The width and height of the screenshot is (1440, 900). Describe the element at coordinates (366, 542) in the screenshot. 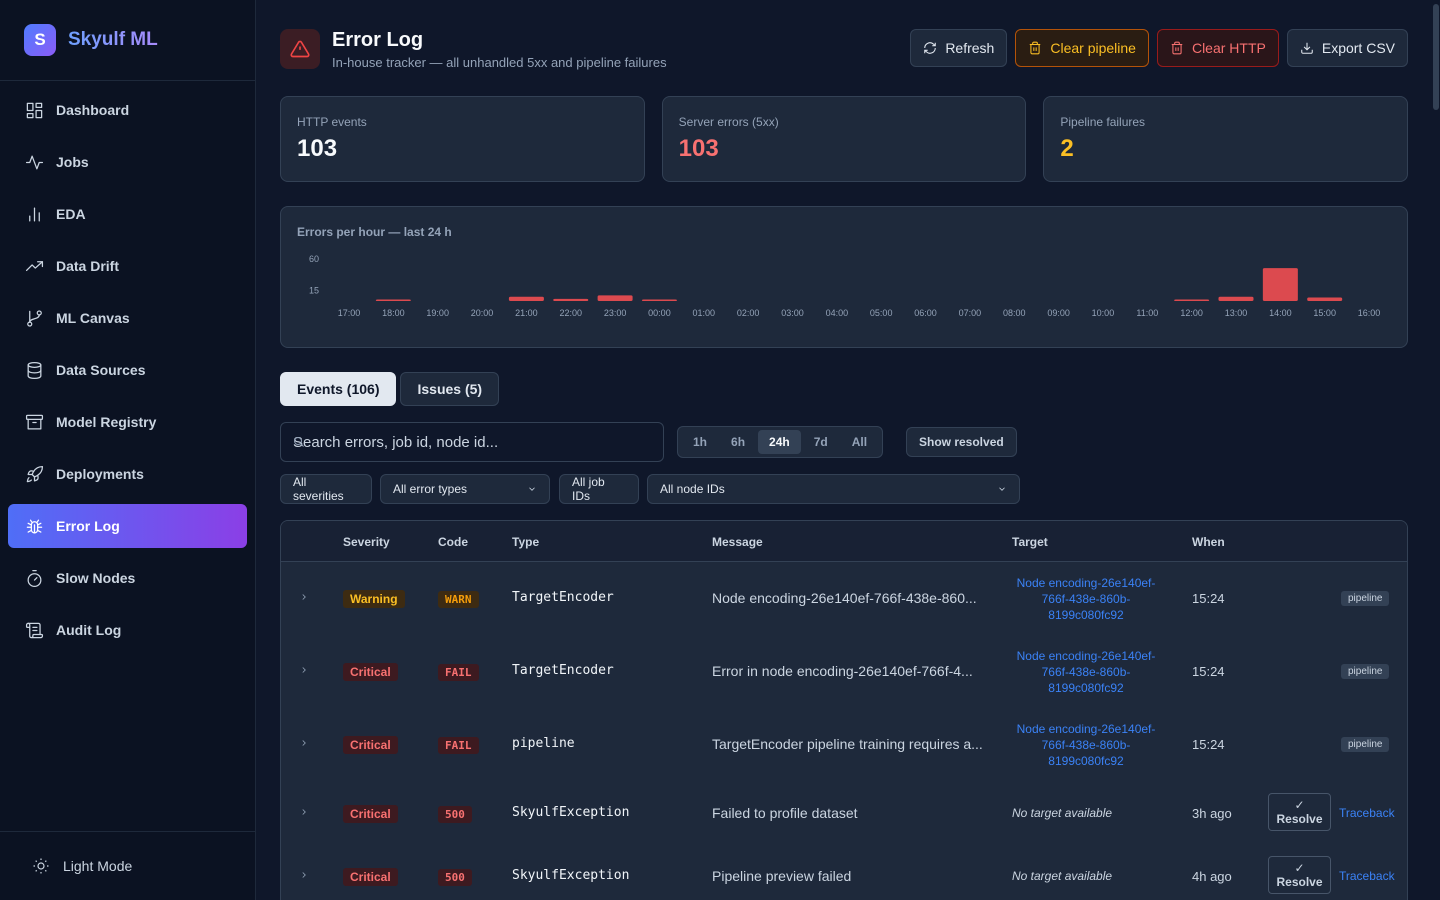

I see `col-severity: Severity` at that location.